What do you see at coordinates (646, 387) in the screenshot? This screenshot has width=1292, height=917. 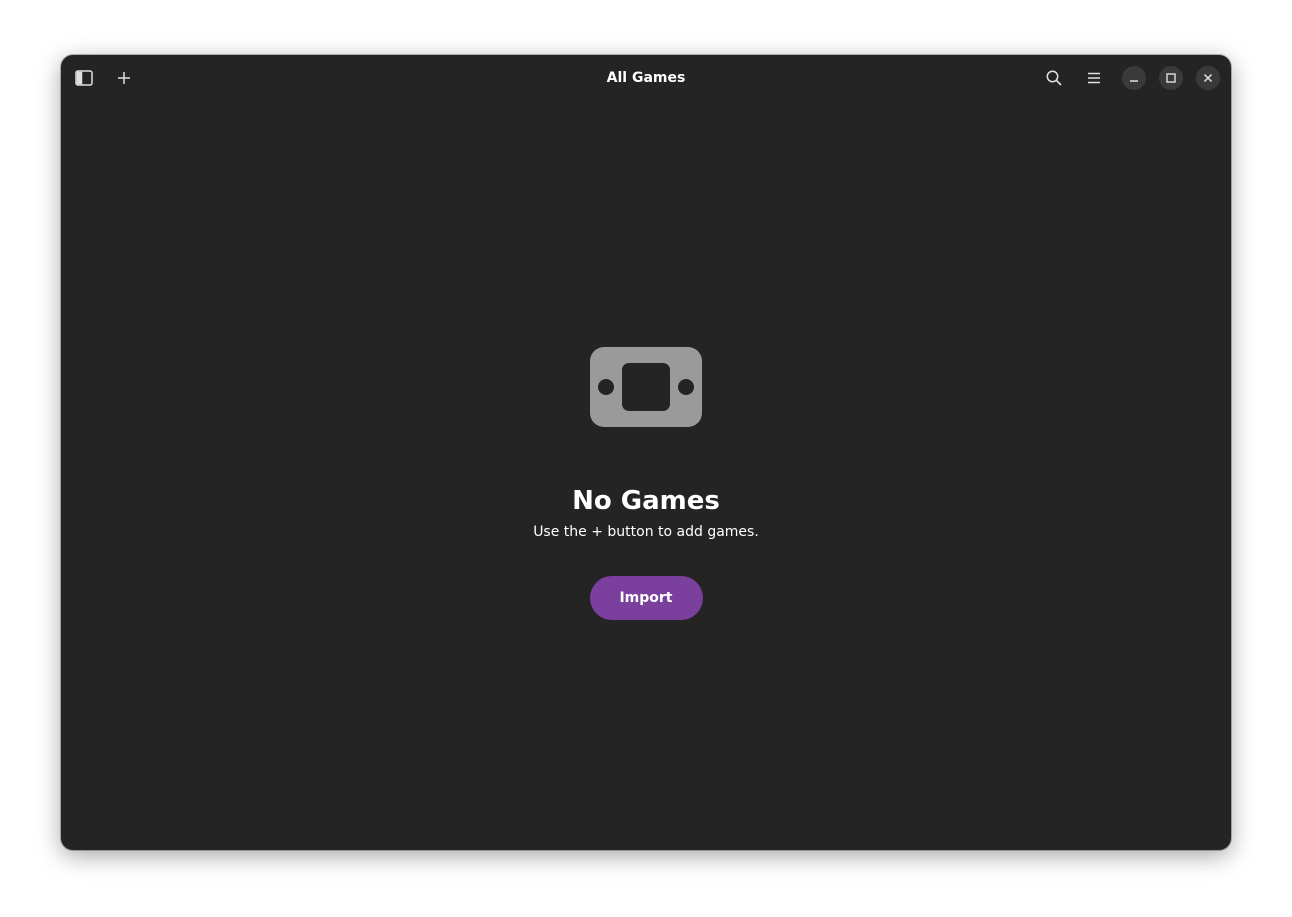 I see `gamepad-icon` at bounding box center [646, 387].